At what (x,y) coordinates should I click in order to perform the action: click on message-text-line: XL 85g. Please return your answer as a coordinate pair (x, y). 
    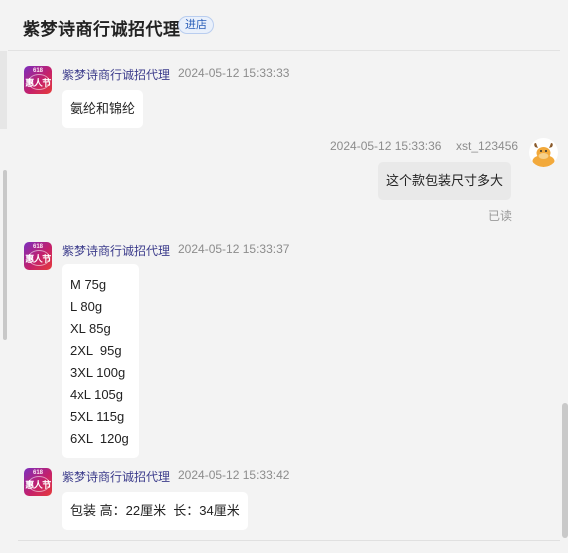
    Looking at the image, I should click on (90, 328).